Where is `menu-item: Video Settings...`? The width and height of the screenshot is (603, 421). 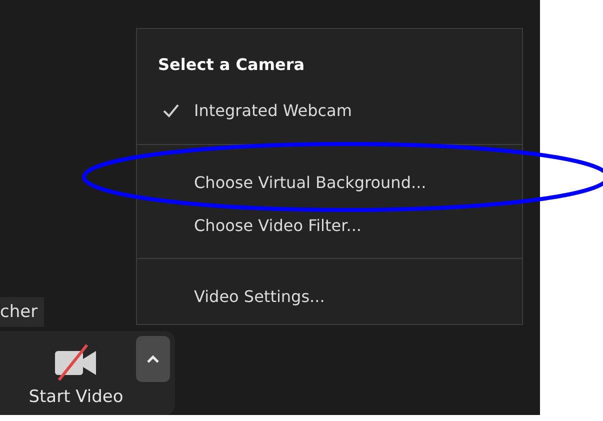 menu-item: Video Settings... is located at coordinates (329, 296).